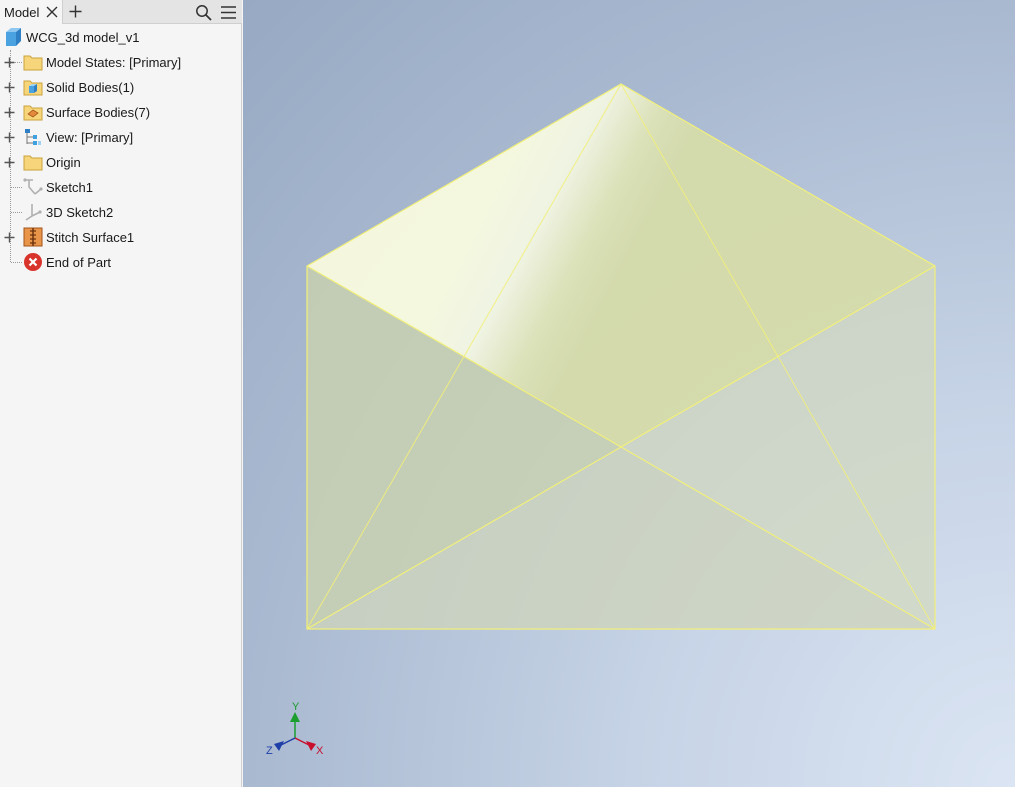  What do you see at coordinates (295, 717) in the screenshot?
I see `y-axis-arrow` at bounding box center [295, 717].